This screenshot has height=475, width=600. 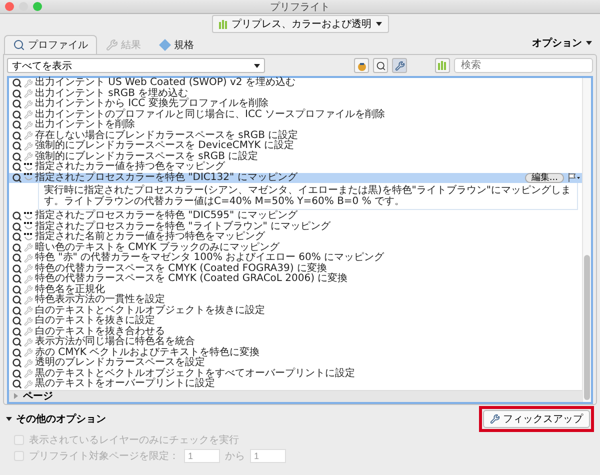 What do you see at coordinates (295, 104) in the screenshot?
I see `fixup-row: 出力インテントから ICC 変換先プロファイルを削除` at bounding box center [295, 104].